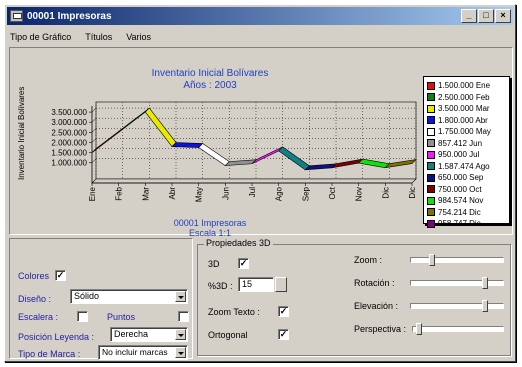 The image size is (522, 367). What do you see at coordinates (38, 317) in the screenshot?
I see `escalera-label: Escalera :` at bounding box center [38, 317].